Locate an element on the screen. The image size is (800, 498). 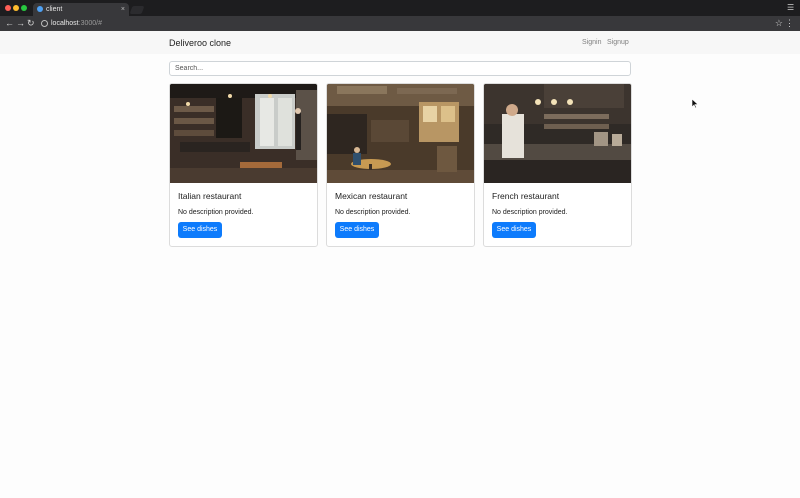
new-tab-button is located at coordinates (137, 10).